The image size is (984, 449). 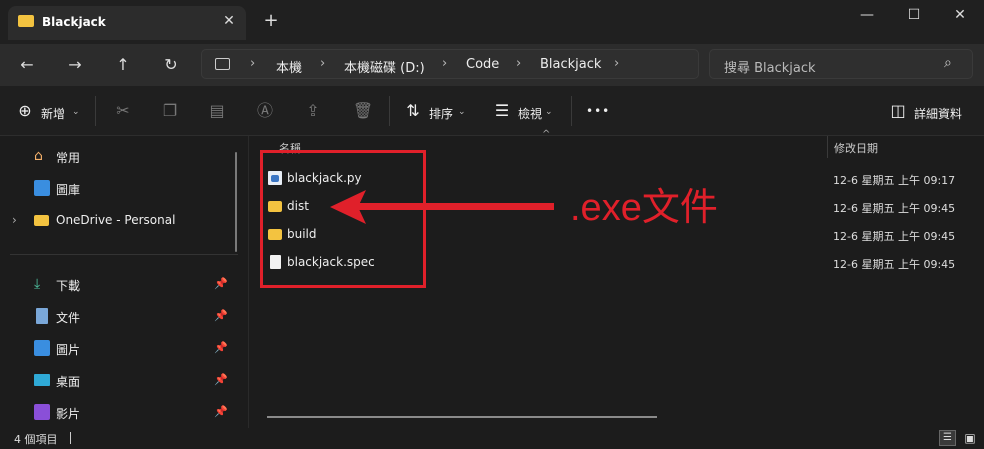 I want to click on new-tab-button: +, so click(x=271, y=21).